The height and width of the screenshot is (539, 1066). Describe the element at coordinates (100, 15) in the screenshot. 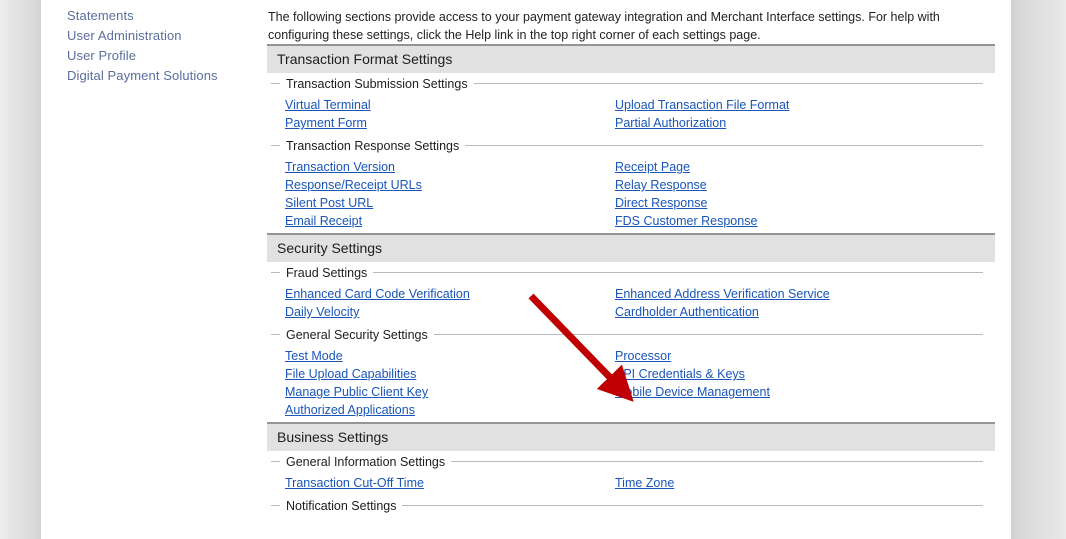

I see `sidebar-item-label: Statements` at that location.